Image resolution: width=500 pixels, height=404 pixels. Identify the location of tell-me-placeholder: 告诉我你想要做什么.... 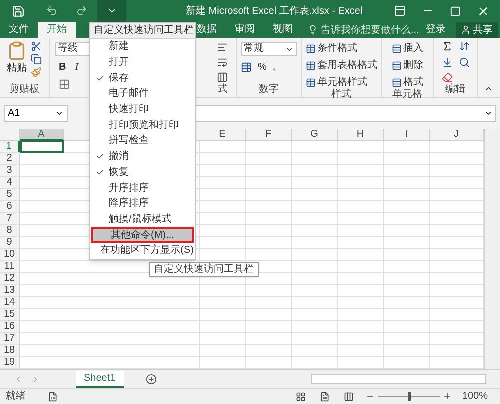
(370, 31).